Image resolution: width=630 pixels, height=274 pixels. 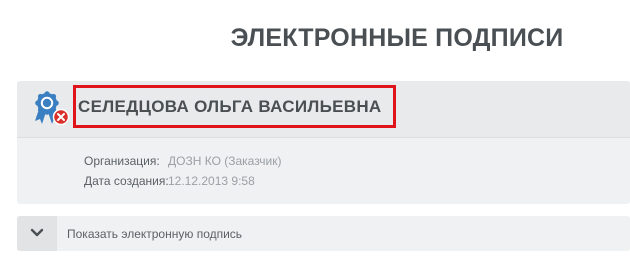 What do you see at coordinates (230, 106) in the screenshot?
I see `signer-name: СЕЛЕДЦОВА ОЛЬГА ВАСИЛЬЕВНА` at bounding box center [230, 106].